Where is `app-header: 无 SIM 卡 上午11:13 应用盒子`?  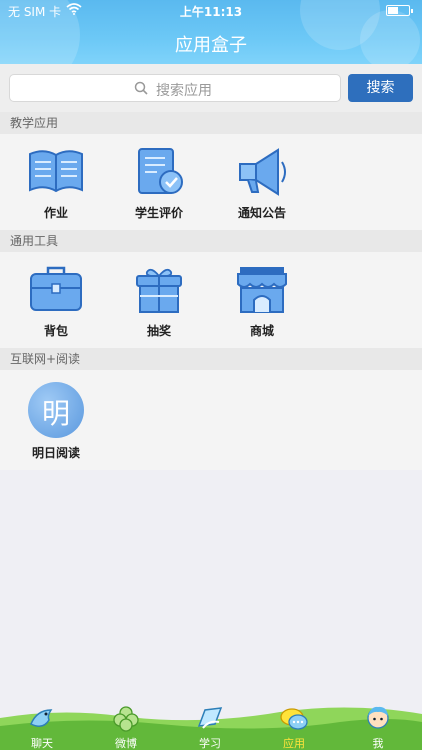
app-header: 无 SIM 卡 上午11:13 应用盒子 is located at coordinates (211, 32).